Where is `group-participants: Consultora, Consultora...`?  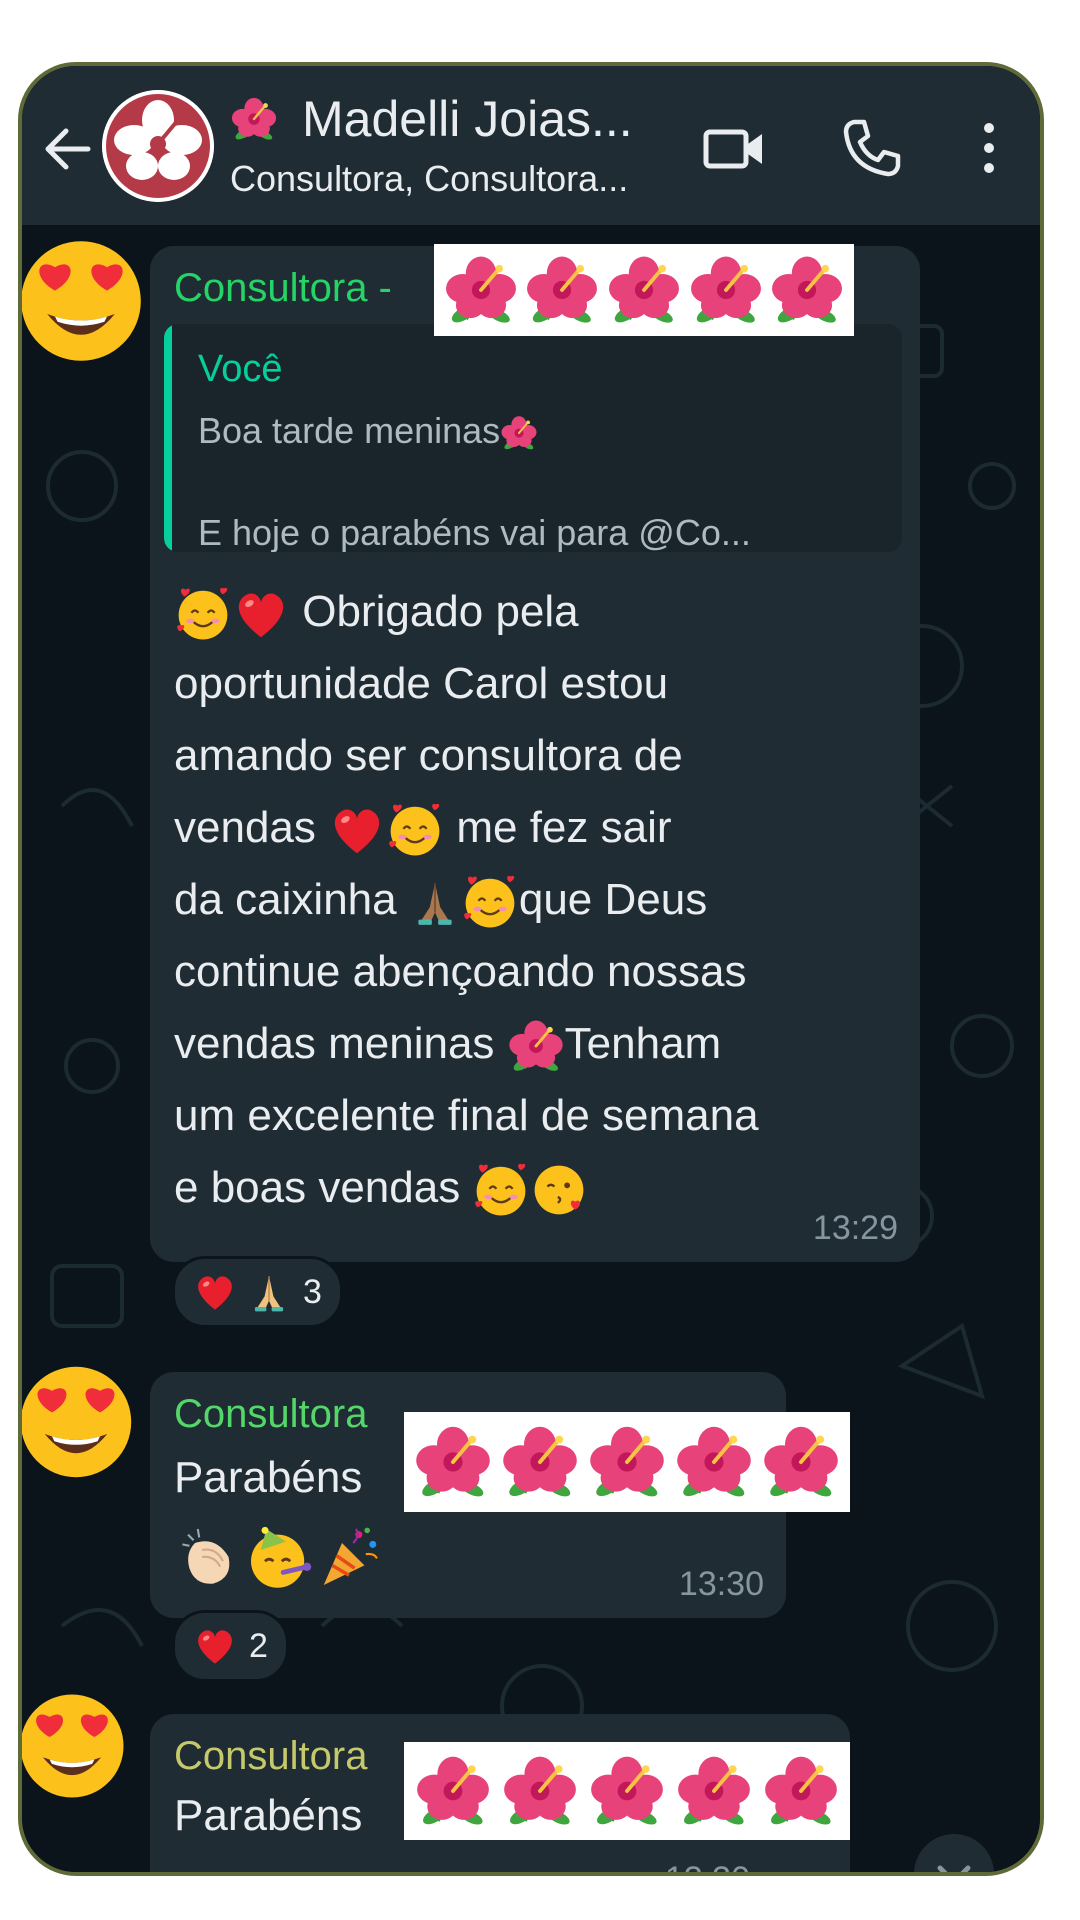
group-participants: Consultora, Consultora... is located at coordinates (429, 179).